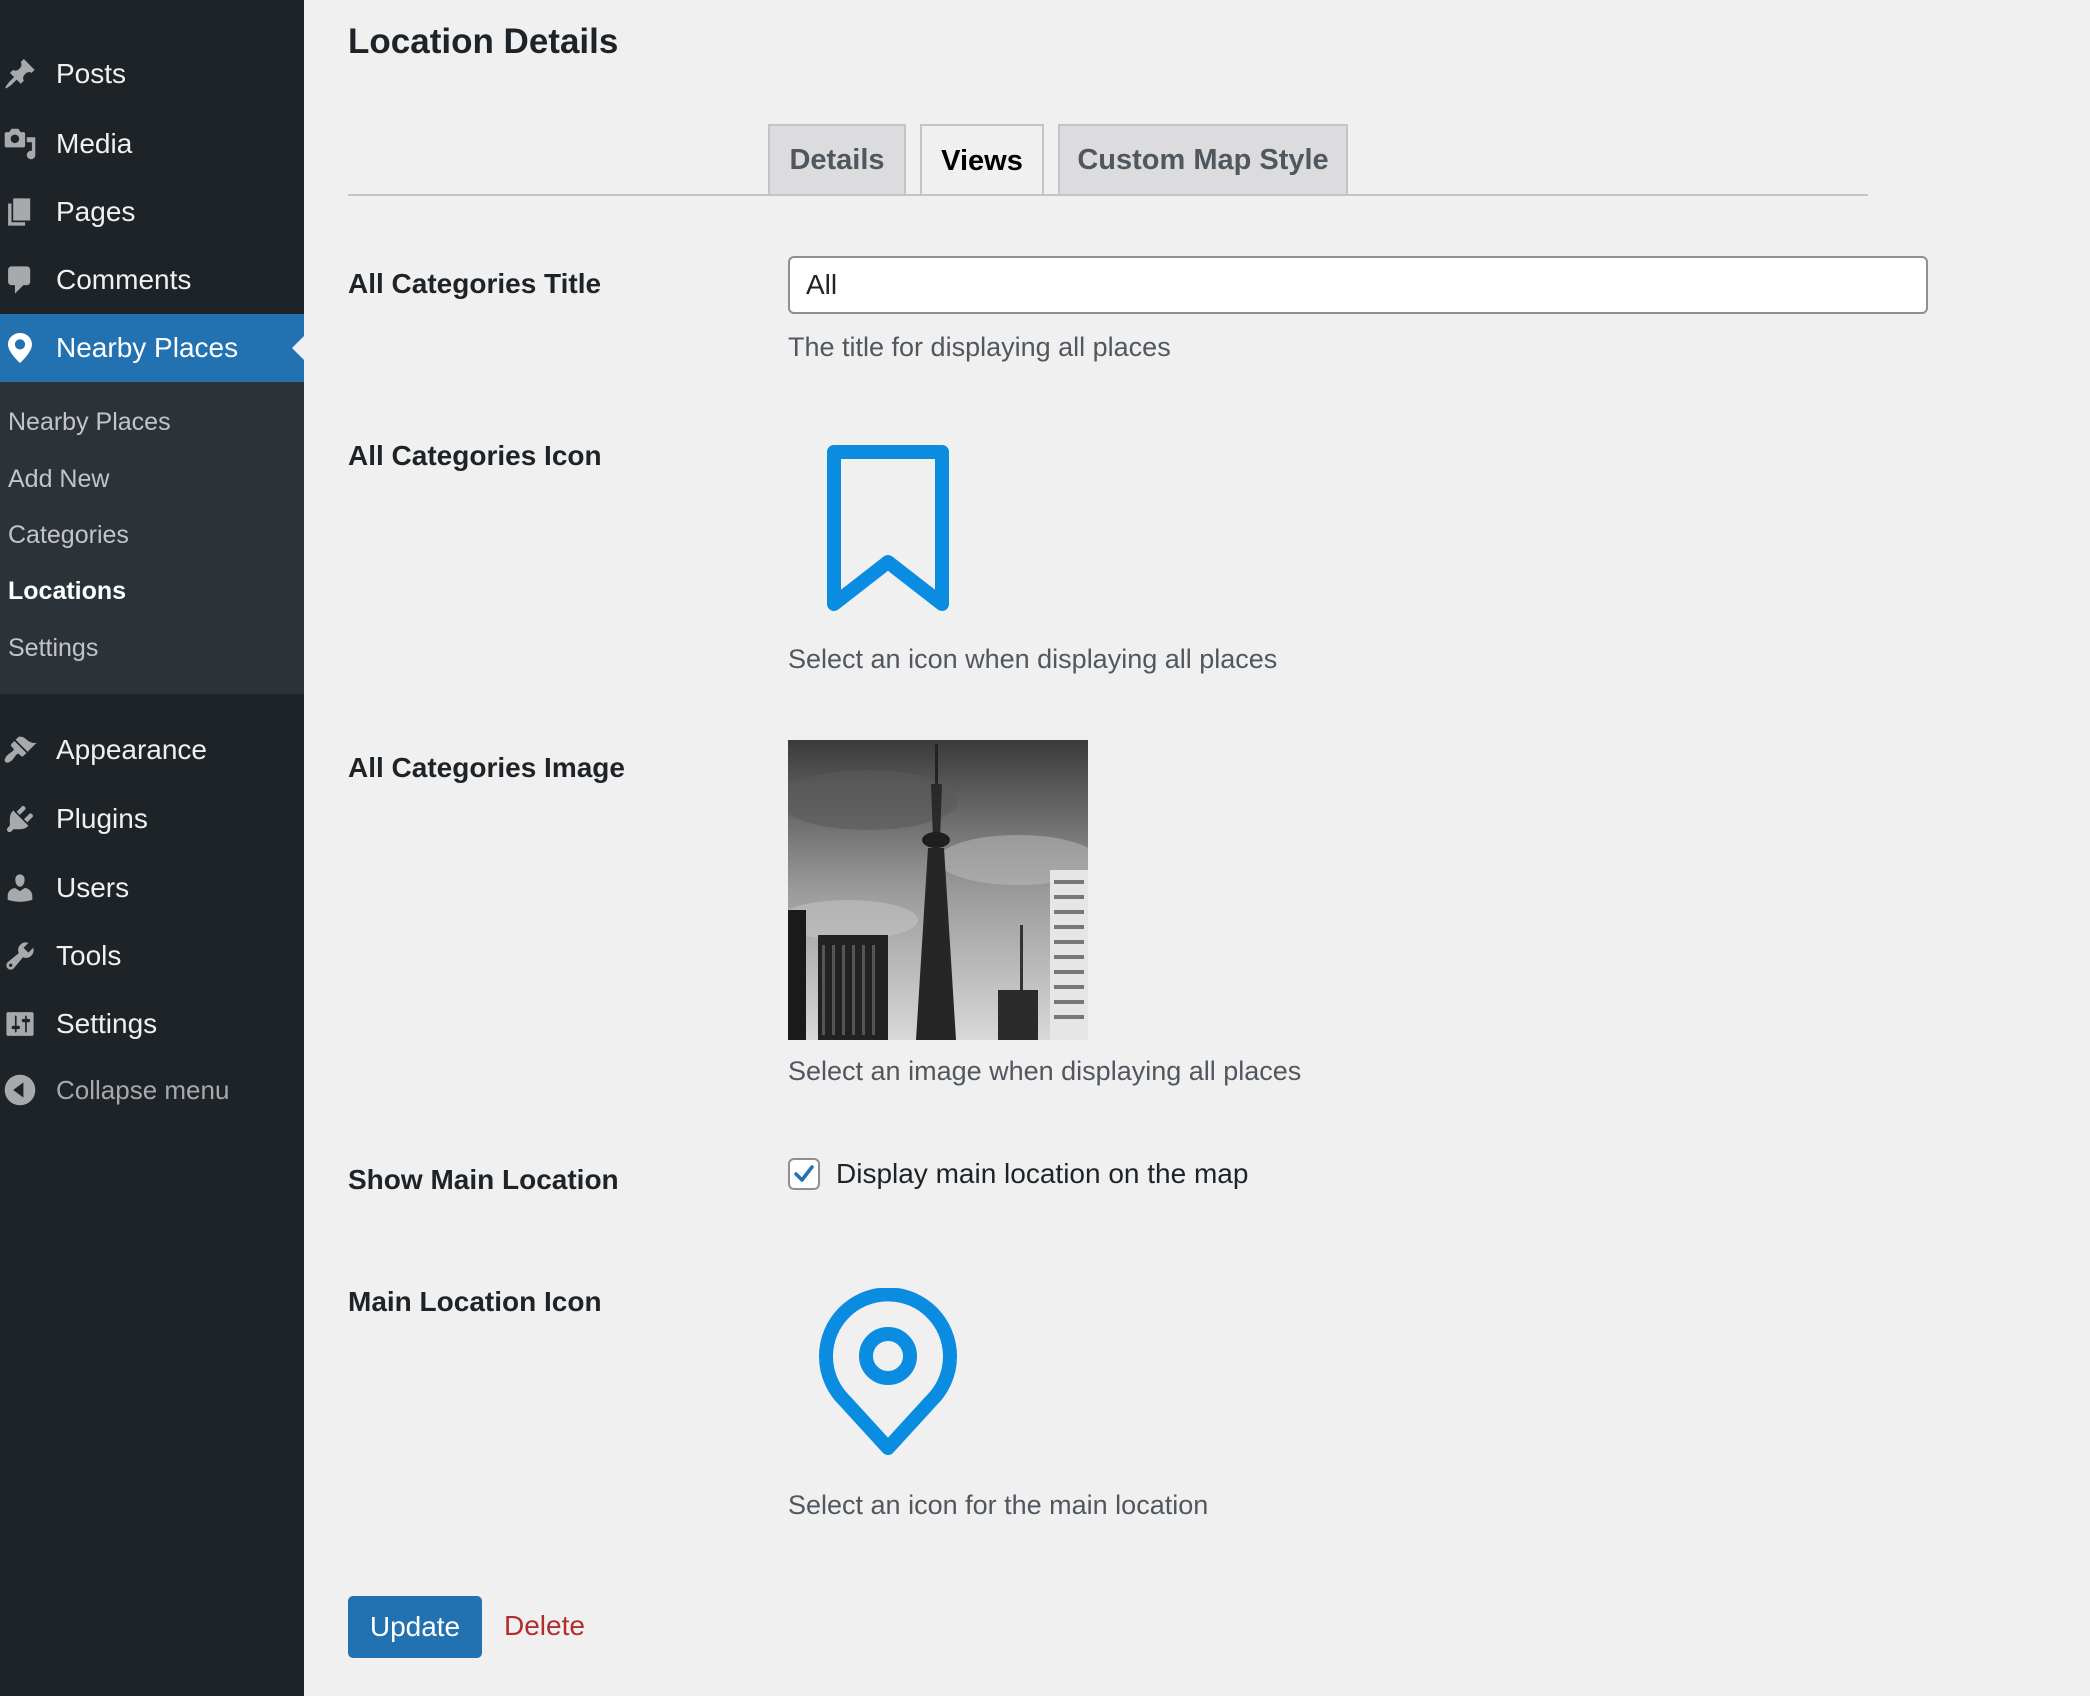  What do you see at coordinates (152, 212) in the screenshot?
I see `menu-item-pages: Pages` at bounding box center [152, 212].